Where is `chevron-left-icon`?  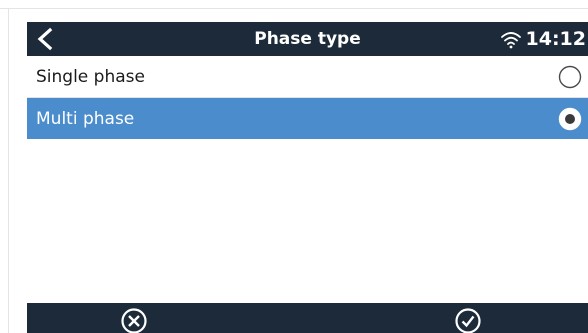 chevron-left-icon is located at coordinates (45, 39).